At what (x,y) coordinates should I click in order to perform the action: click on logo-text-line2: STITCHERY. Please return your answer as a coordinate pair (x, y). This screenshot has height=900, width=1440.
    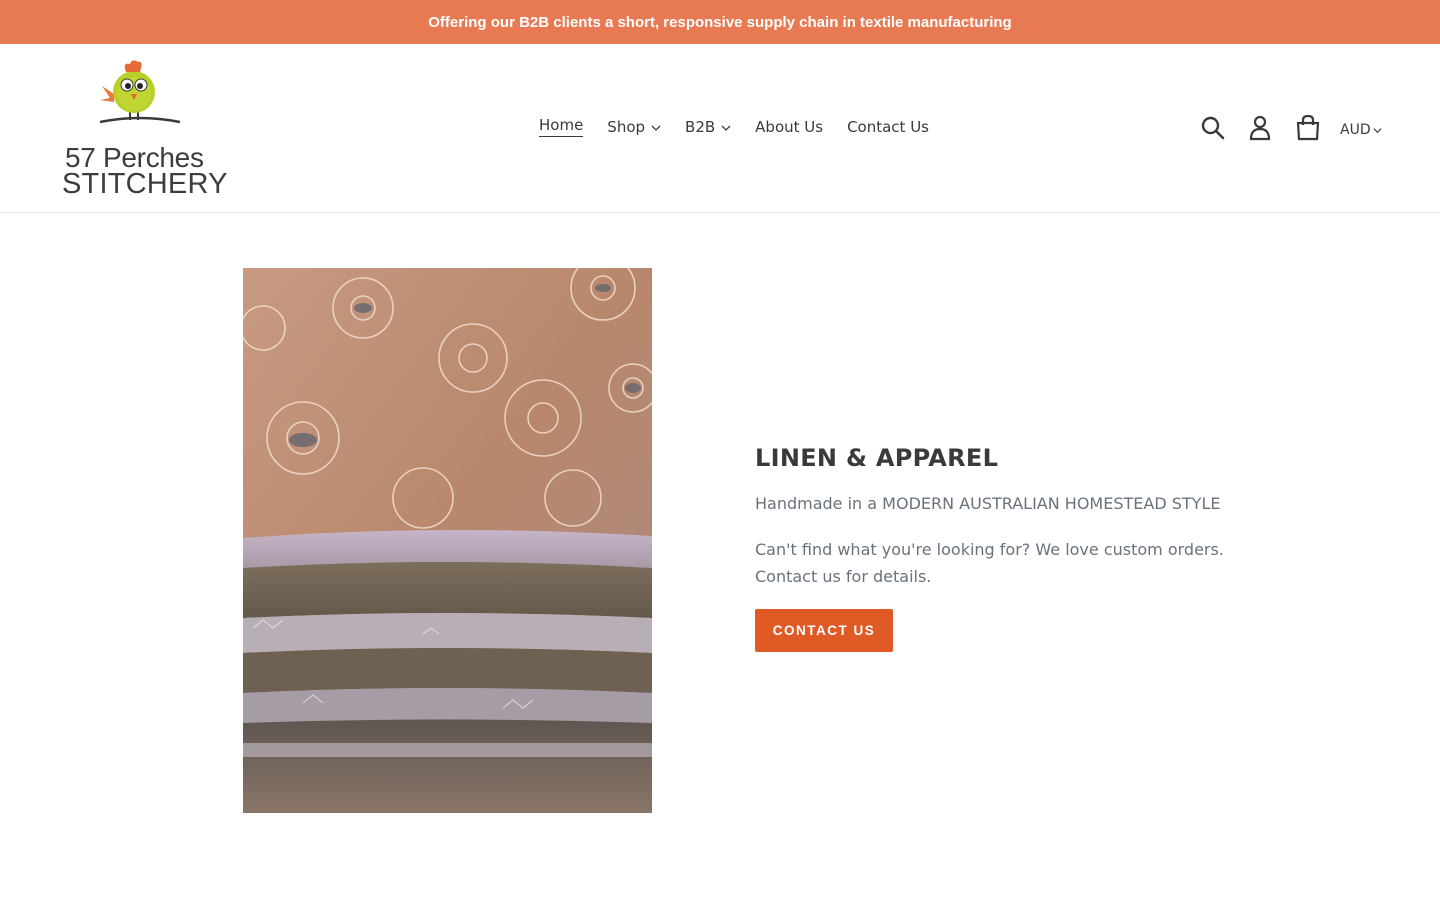
    Looking at the image, I should click on (145, 184).